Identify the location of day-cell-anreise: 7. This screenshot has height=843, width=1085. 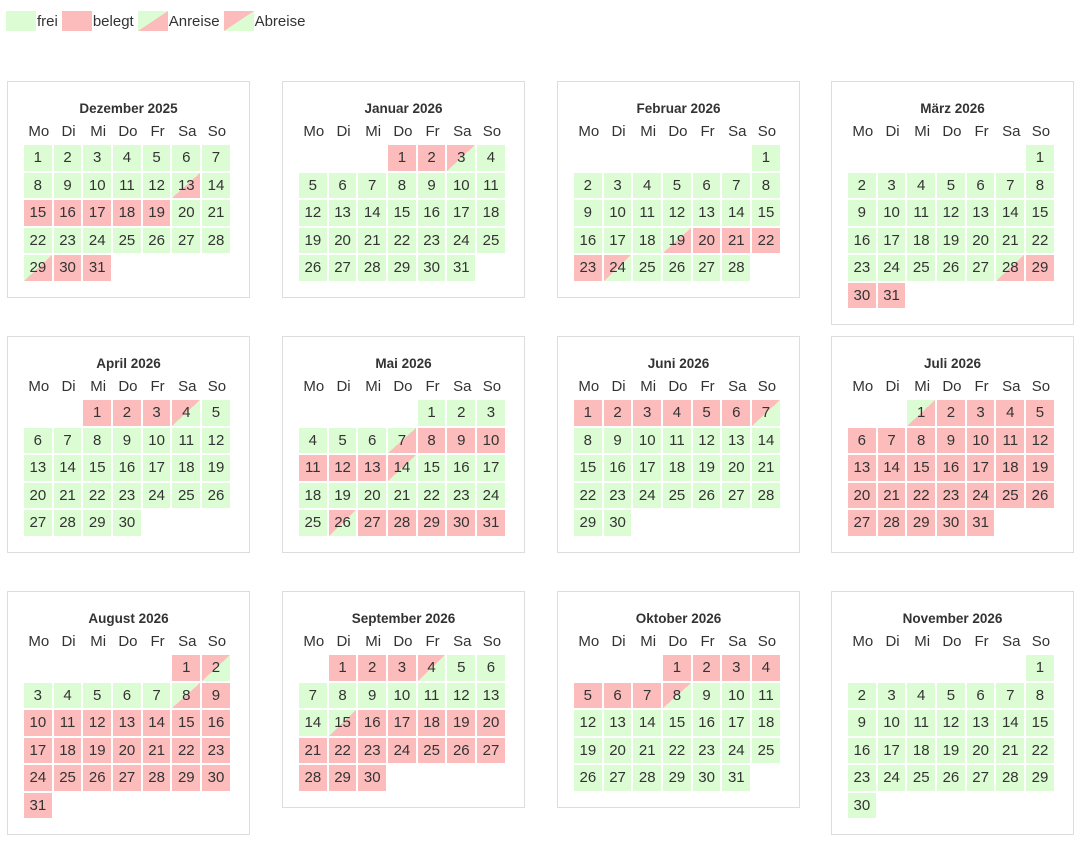
(402, 440).